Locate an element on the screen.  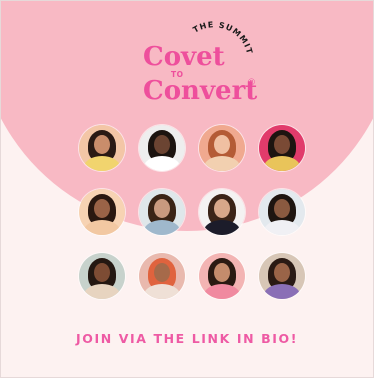
logo-line-convert: Convert is located at coordinates (200, 91).